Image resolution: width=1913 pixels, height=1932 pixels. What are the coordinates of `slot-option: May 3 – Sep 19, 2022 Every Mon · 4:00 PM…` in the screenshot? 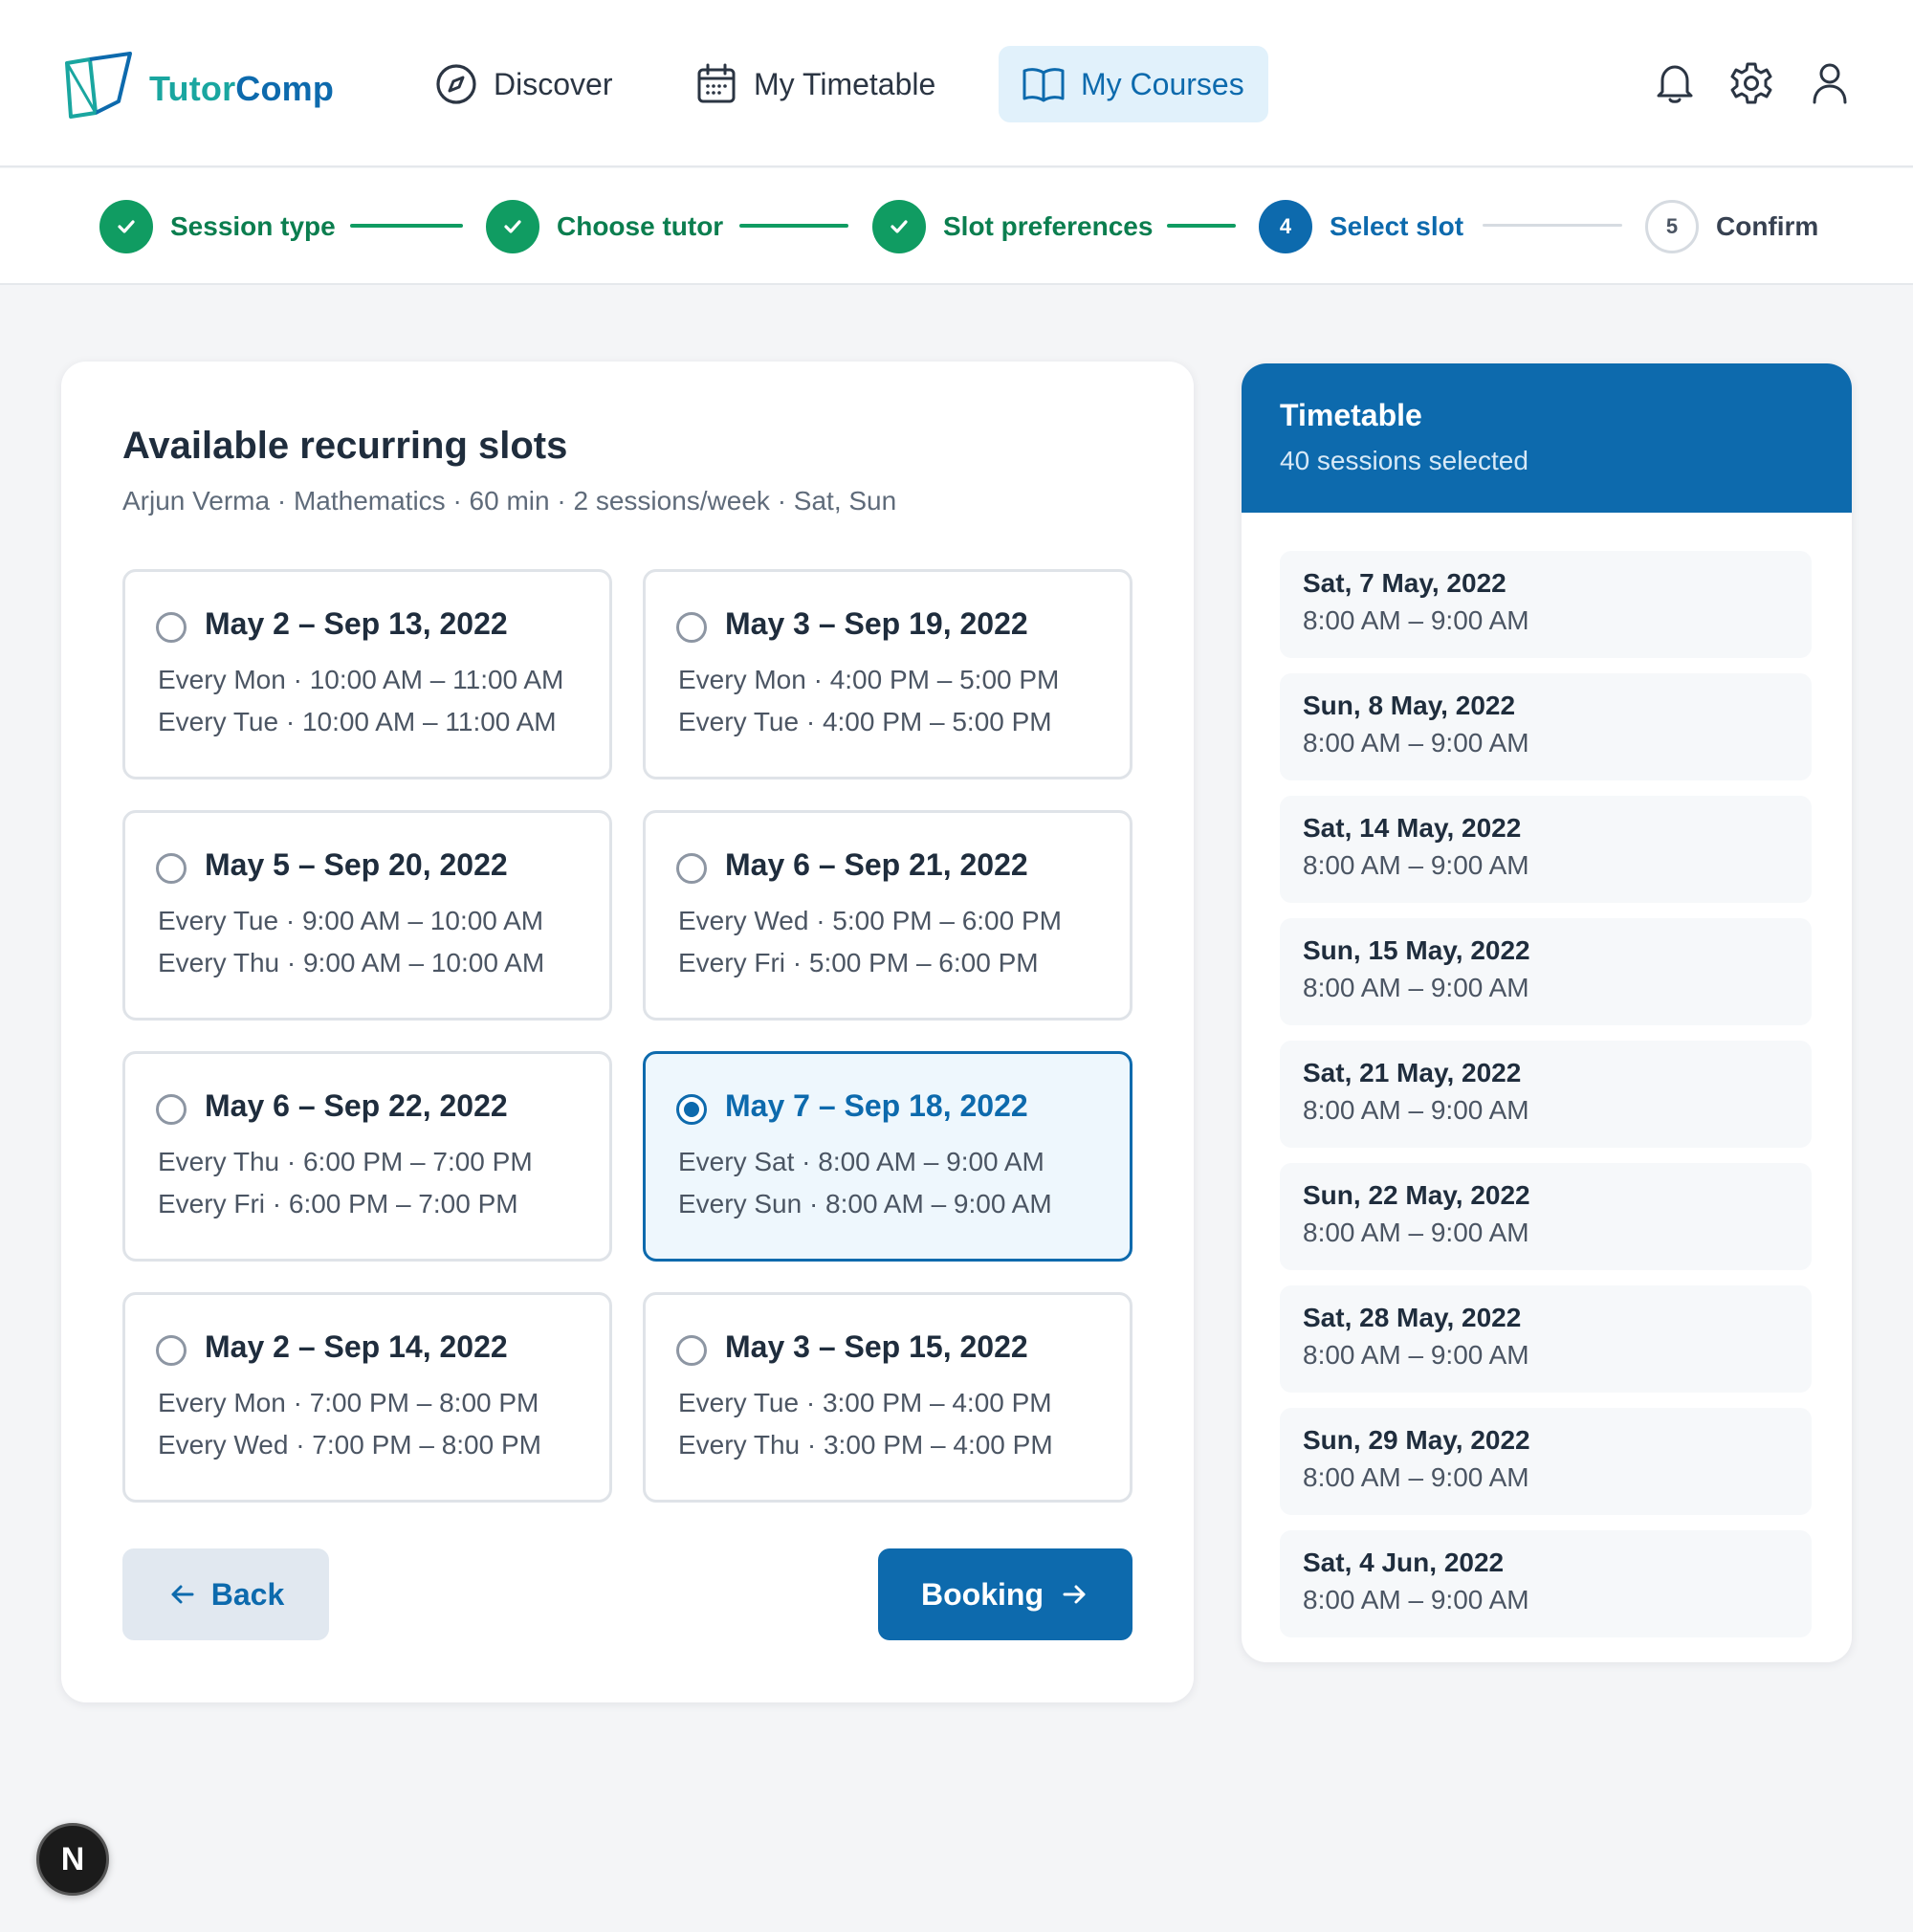 It's located at (888, 674).